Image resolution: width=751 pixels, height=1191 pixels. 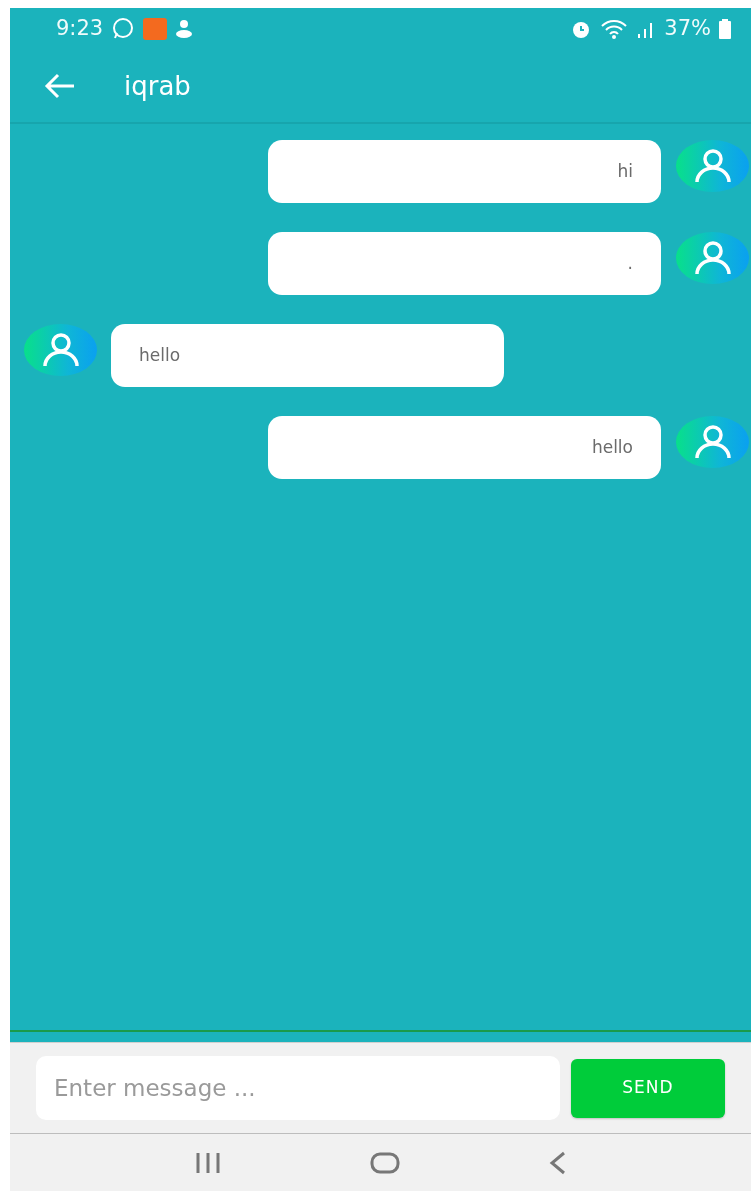 What do you see at coordinates (557, 1162) in the screenshot?
I see `back-icon` at bounding box center [557, 1162].